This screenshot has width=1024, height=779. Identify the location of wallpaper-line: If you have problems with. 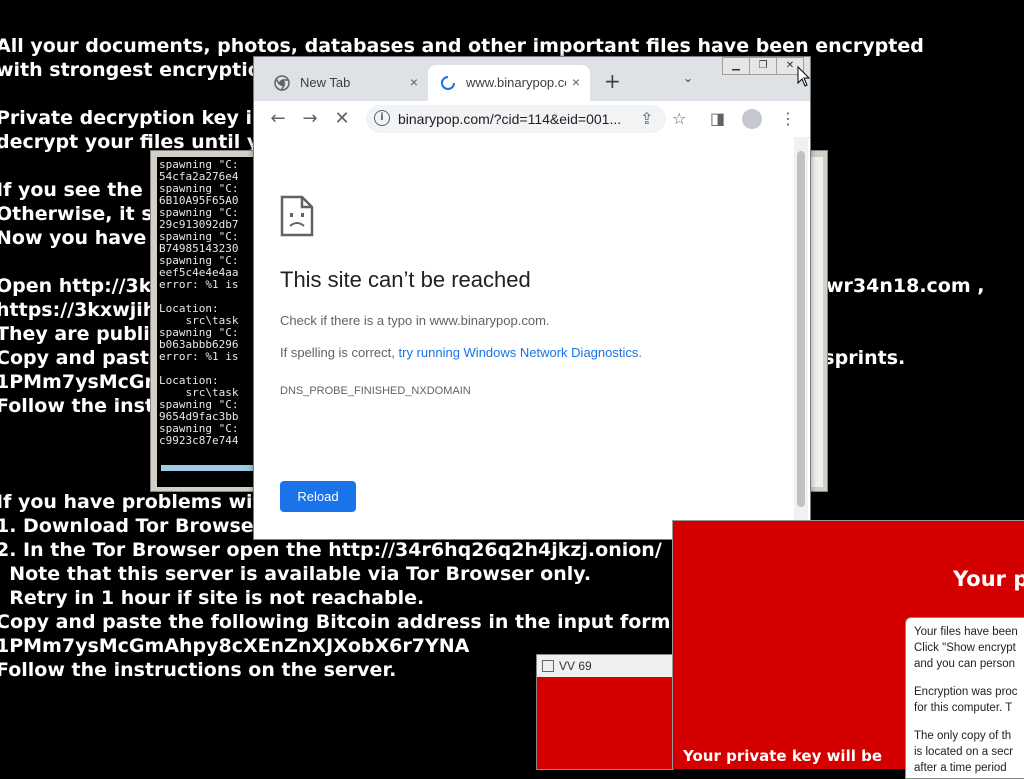
(138, 502).